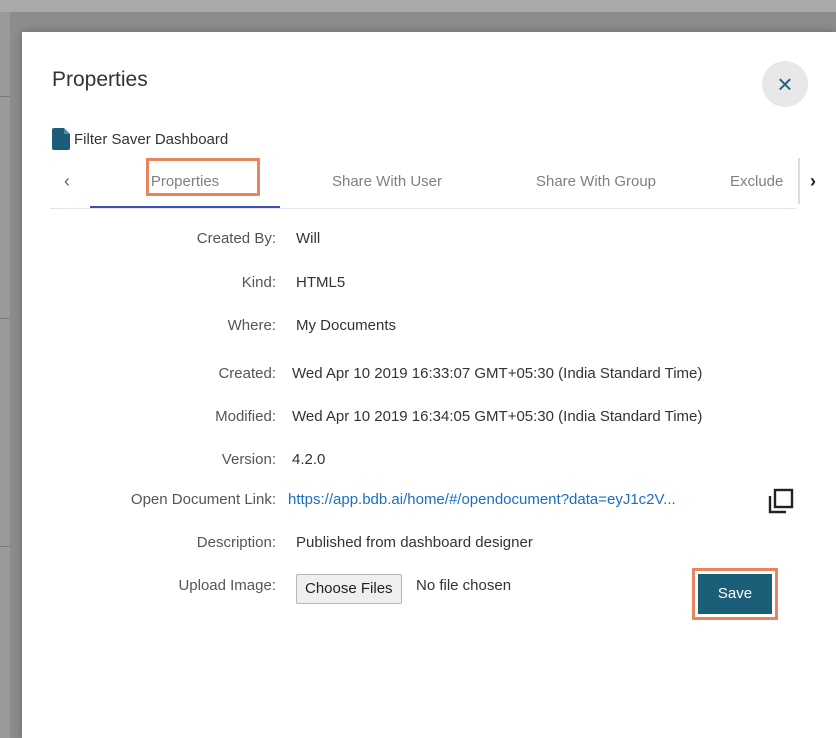  Describe the element at coordinates (735, 594) in the screenshot. I see `save-button: Save` at that location.